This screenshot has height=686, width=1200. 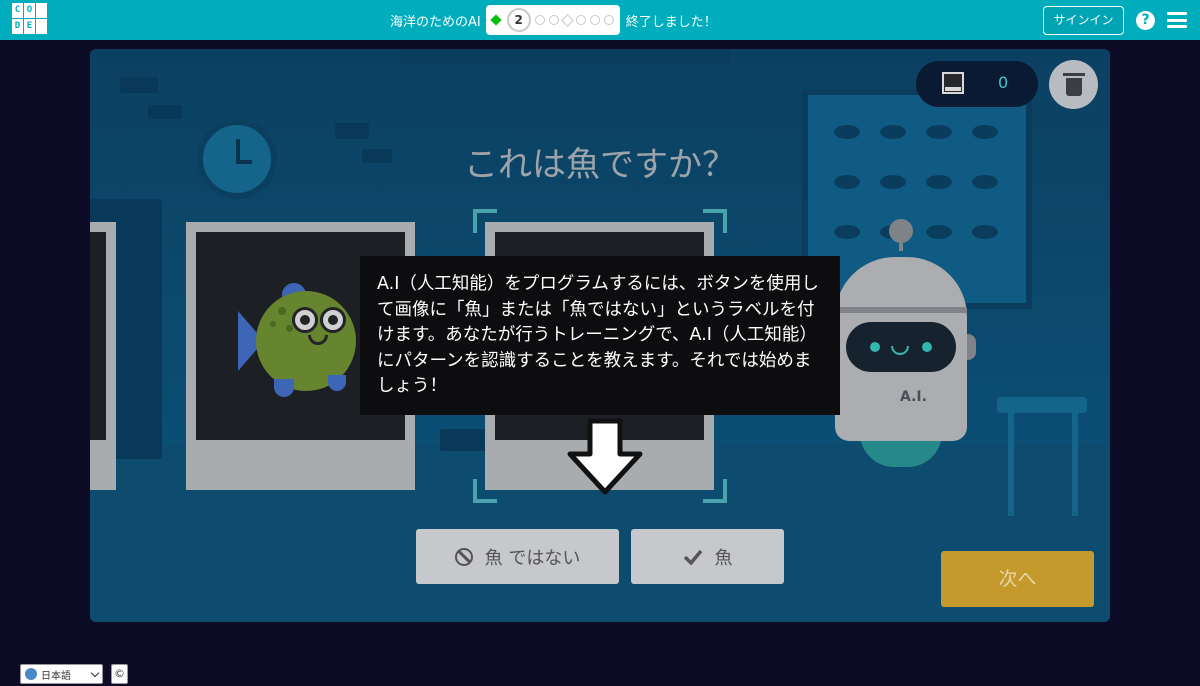 What do you see at coordinates (17, 10) in the screenshot?
I see `logo-letter: C` at bounding box center [17, 10].